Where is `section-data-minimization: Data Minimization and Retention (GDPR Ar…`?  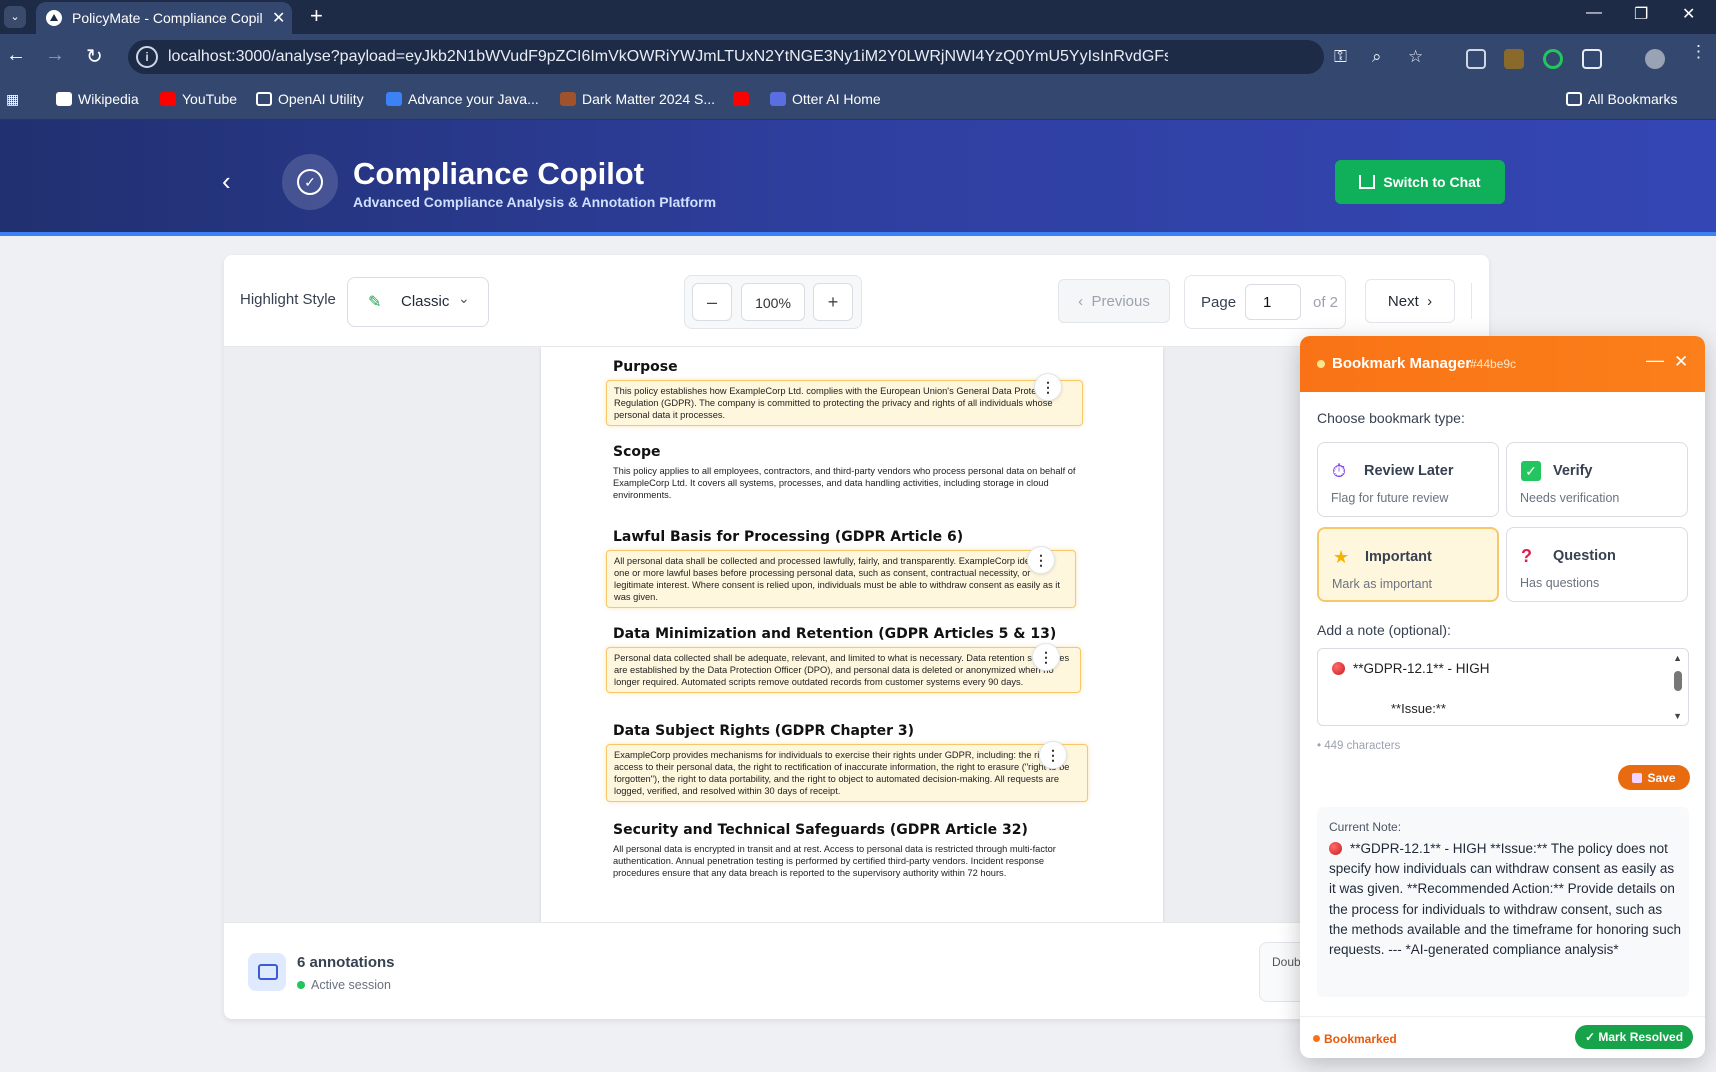 section-data-minimization: Data Minimization and Retention (GDPR Ar… is located at coordinates (843, 659).